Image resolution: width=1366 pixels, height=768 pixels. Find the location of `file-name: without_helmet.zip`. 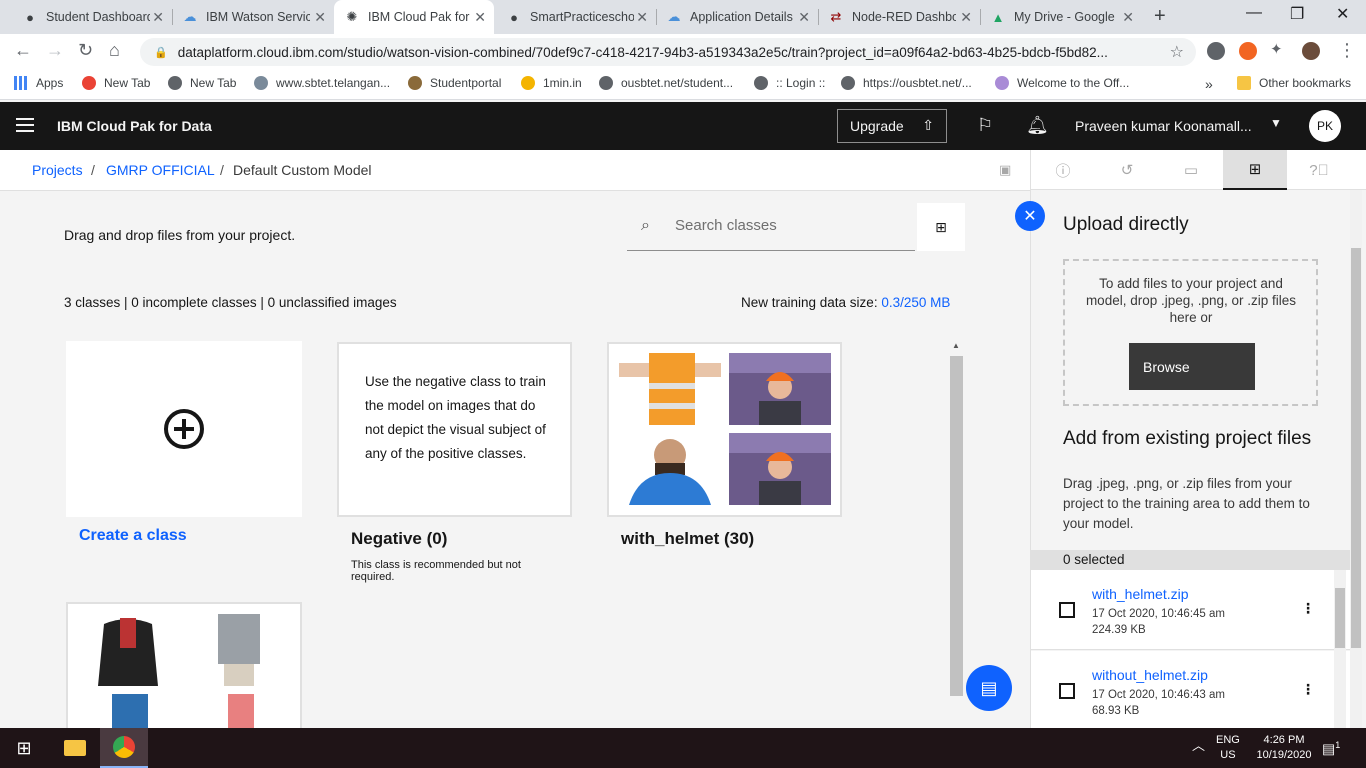

file-name: without_helmet.zip is located at coordinates (1150, 675).